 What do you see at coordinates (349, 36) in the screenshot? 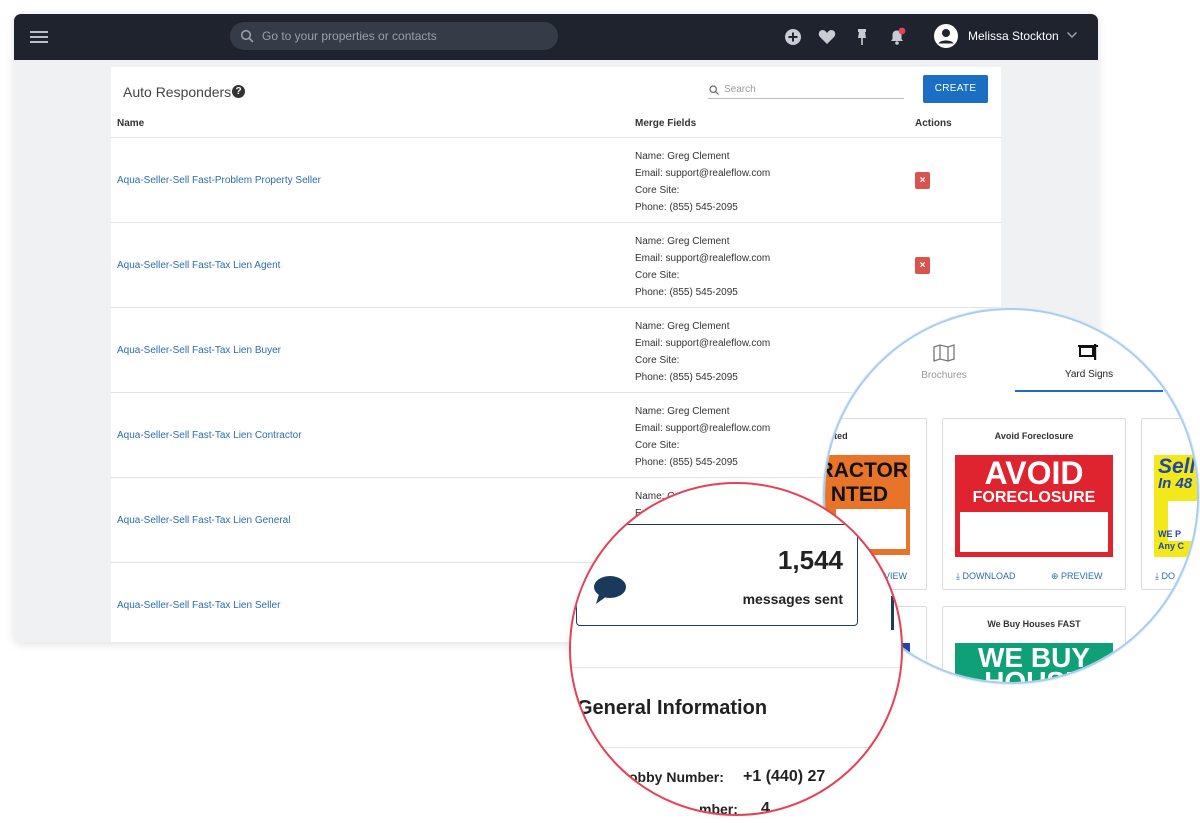
I see `global-search-placeholder: Go to your properties or contacts` at bounding box center [349, 36].